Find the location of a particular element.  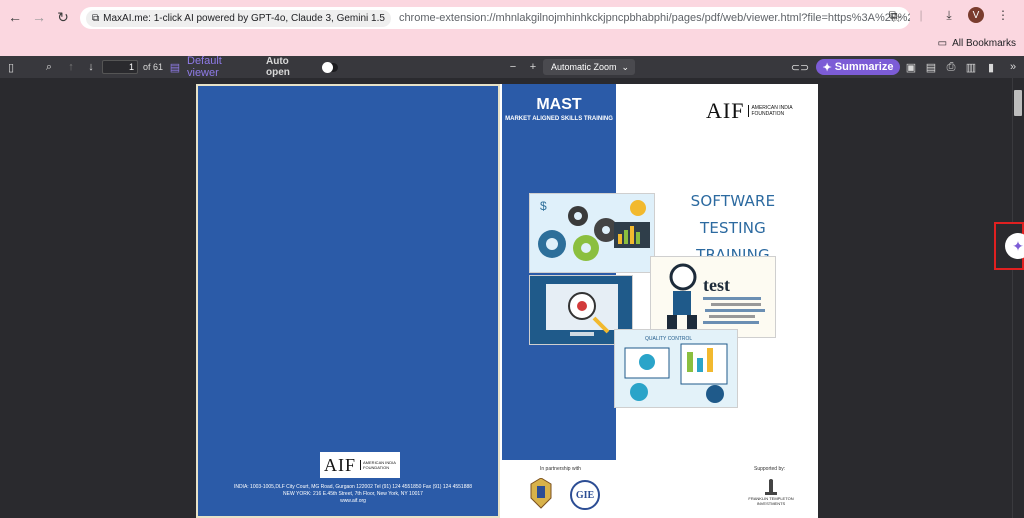

default-viewer-link: Default viewer is located at coordinates (220, 67).